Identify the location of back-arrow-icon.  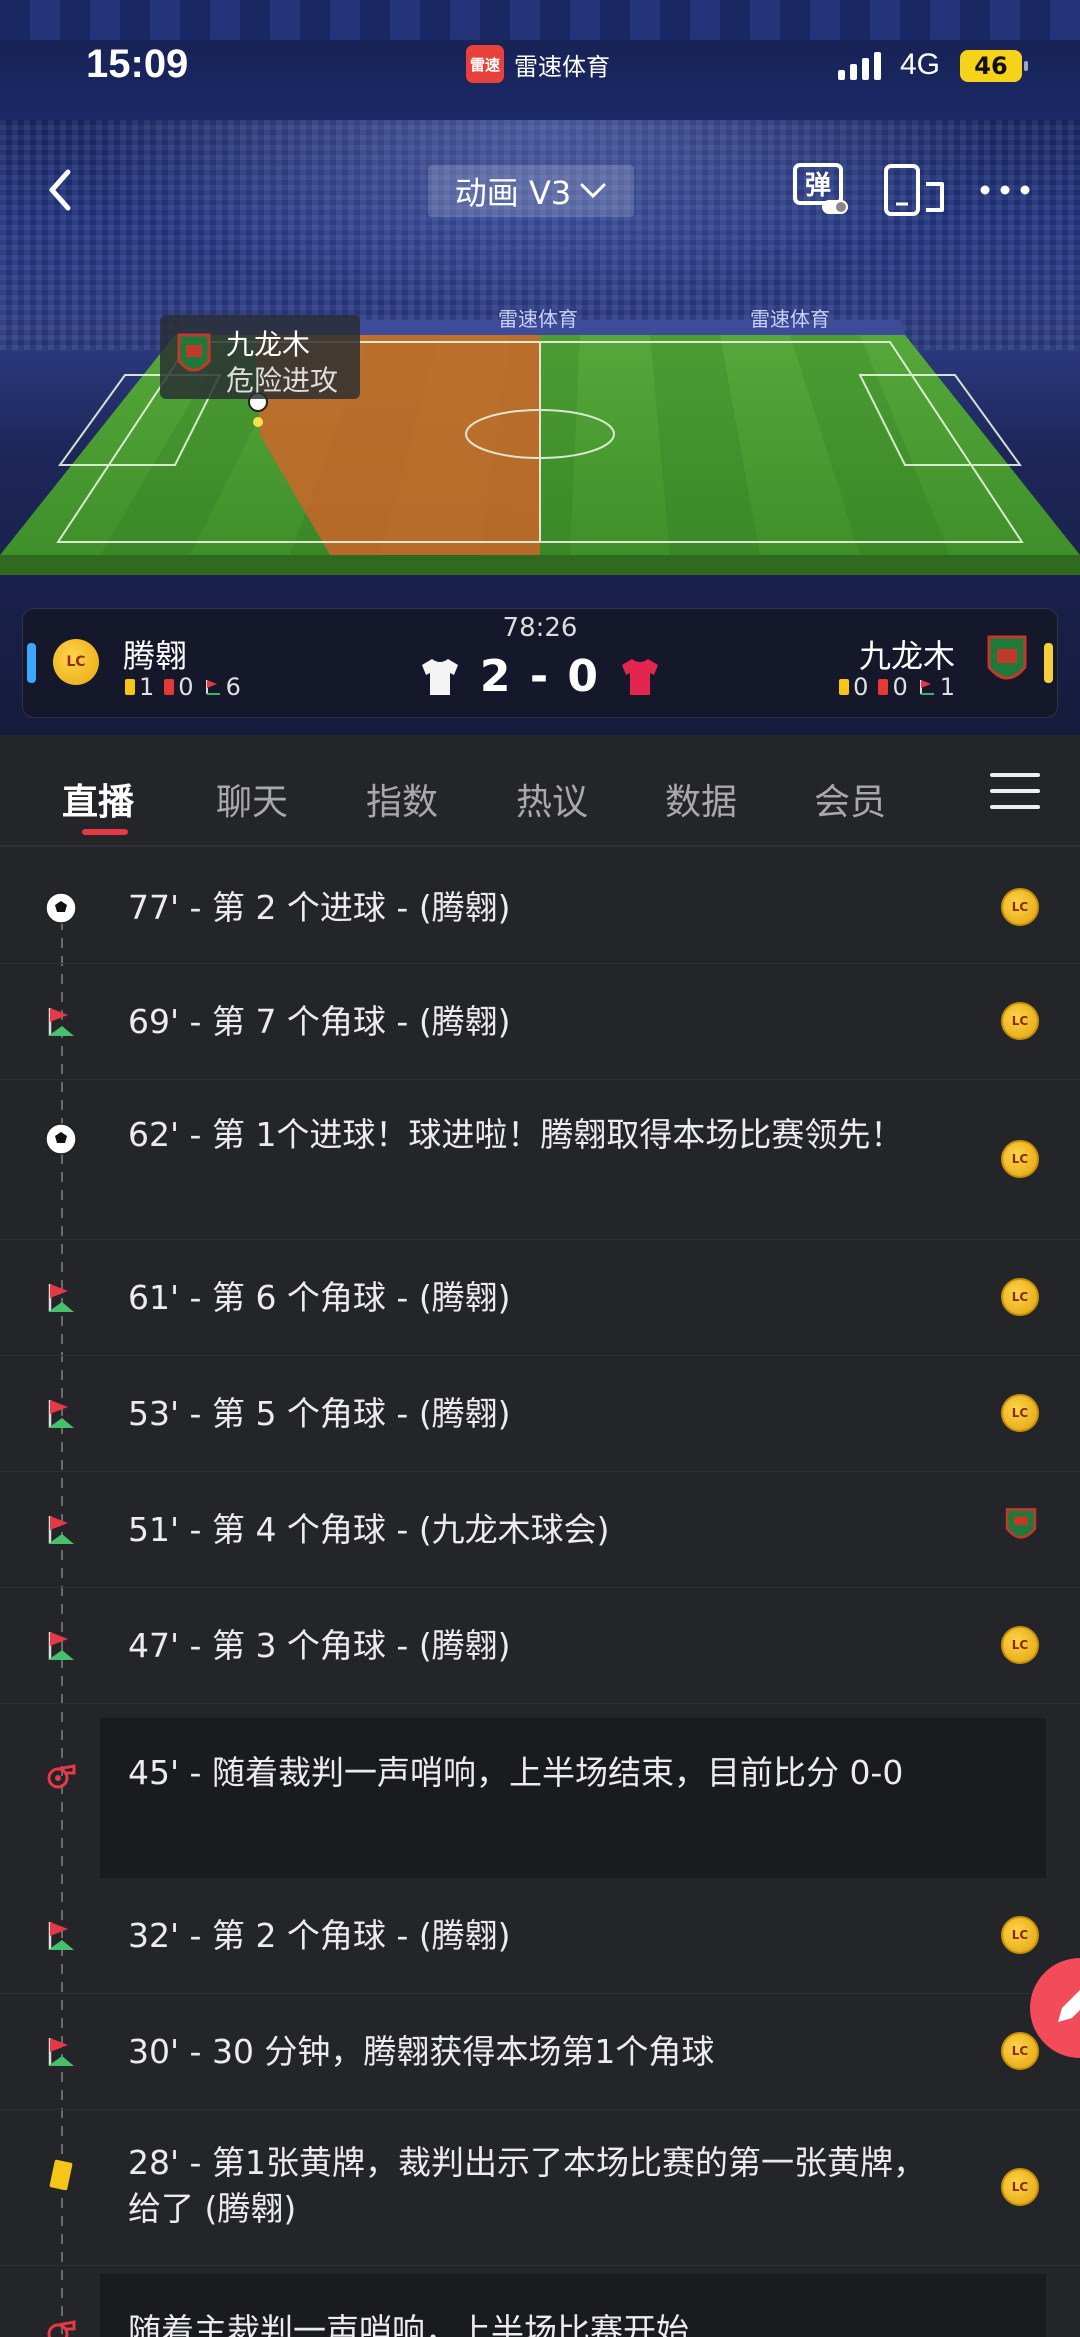
(60, 190).